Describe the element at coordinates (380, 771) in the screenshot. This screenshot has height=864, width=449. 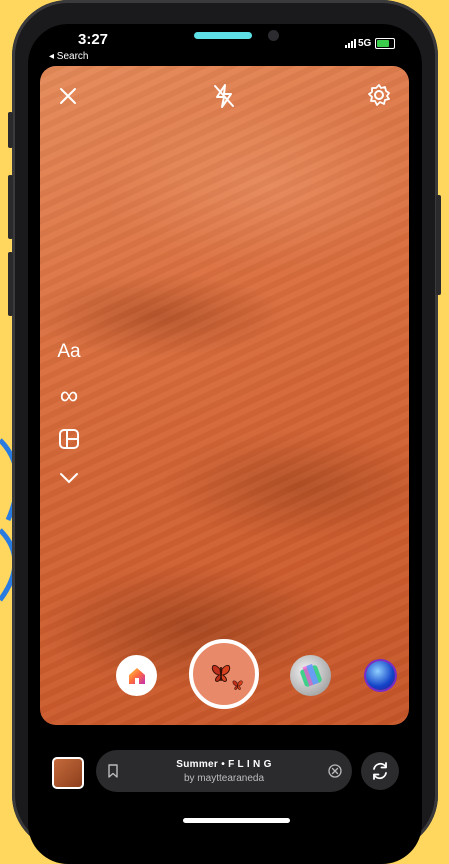
I see `flip-camera-icon` at that location.